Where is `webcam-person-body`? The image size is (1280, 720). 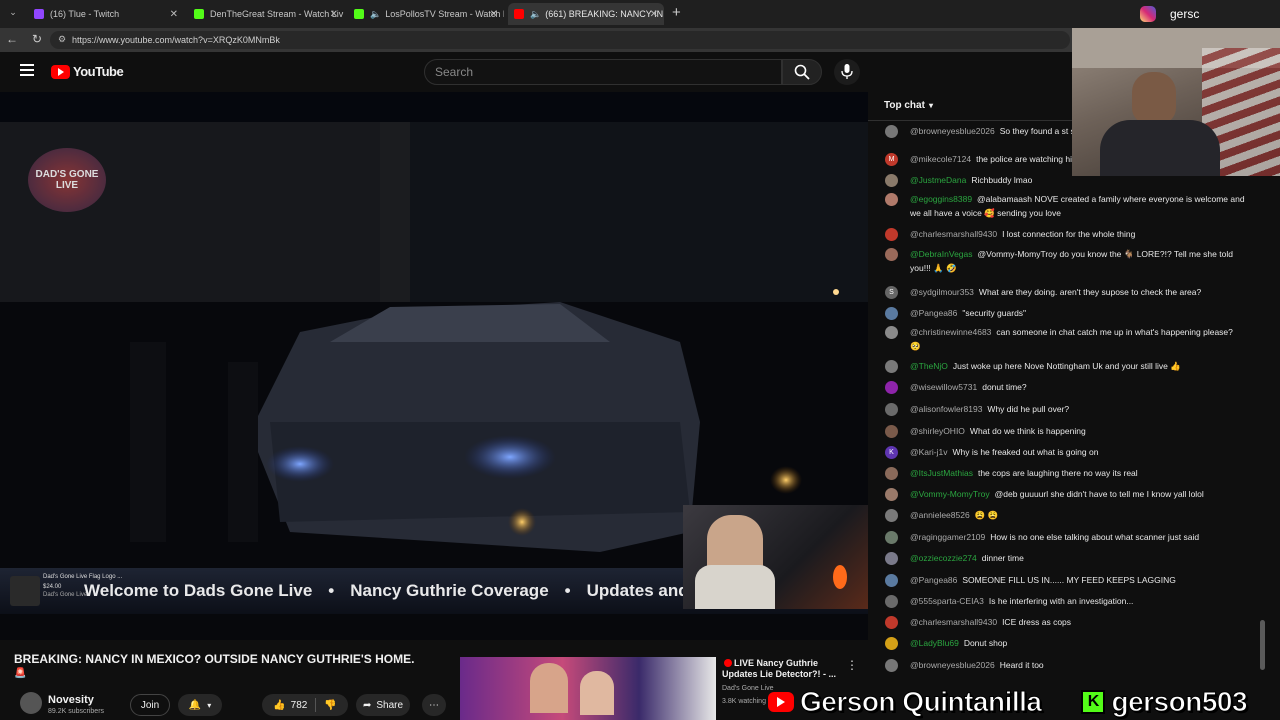
webcam-person-body is located at coordinates (1160, 148).